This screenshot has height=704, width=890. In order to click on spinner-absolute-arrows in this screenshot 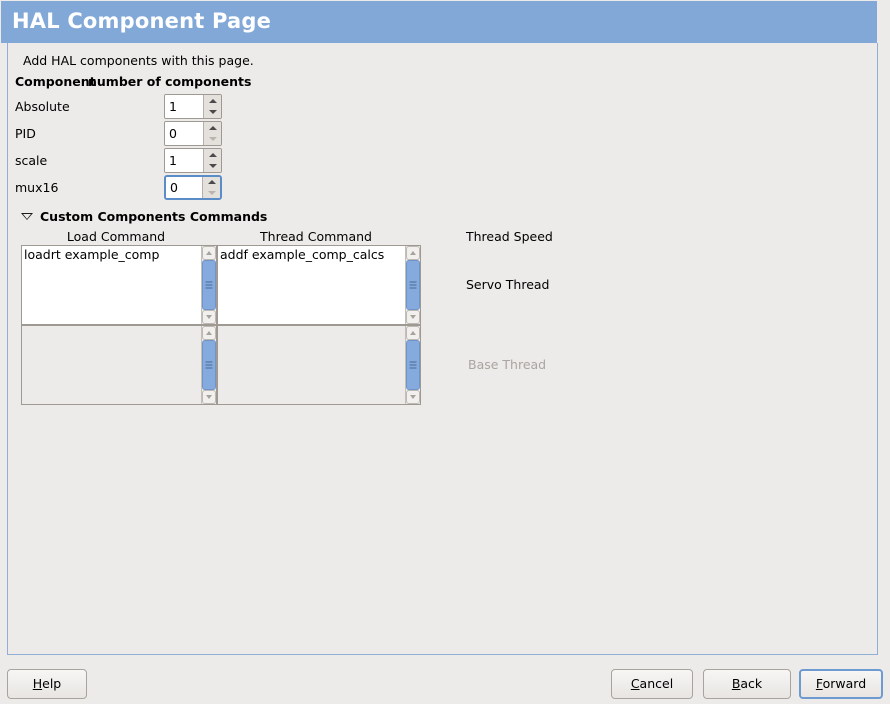, I will do `click(212, 106)`.